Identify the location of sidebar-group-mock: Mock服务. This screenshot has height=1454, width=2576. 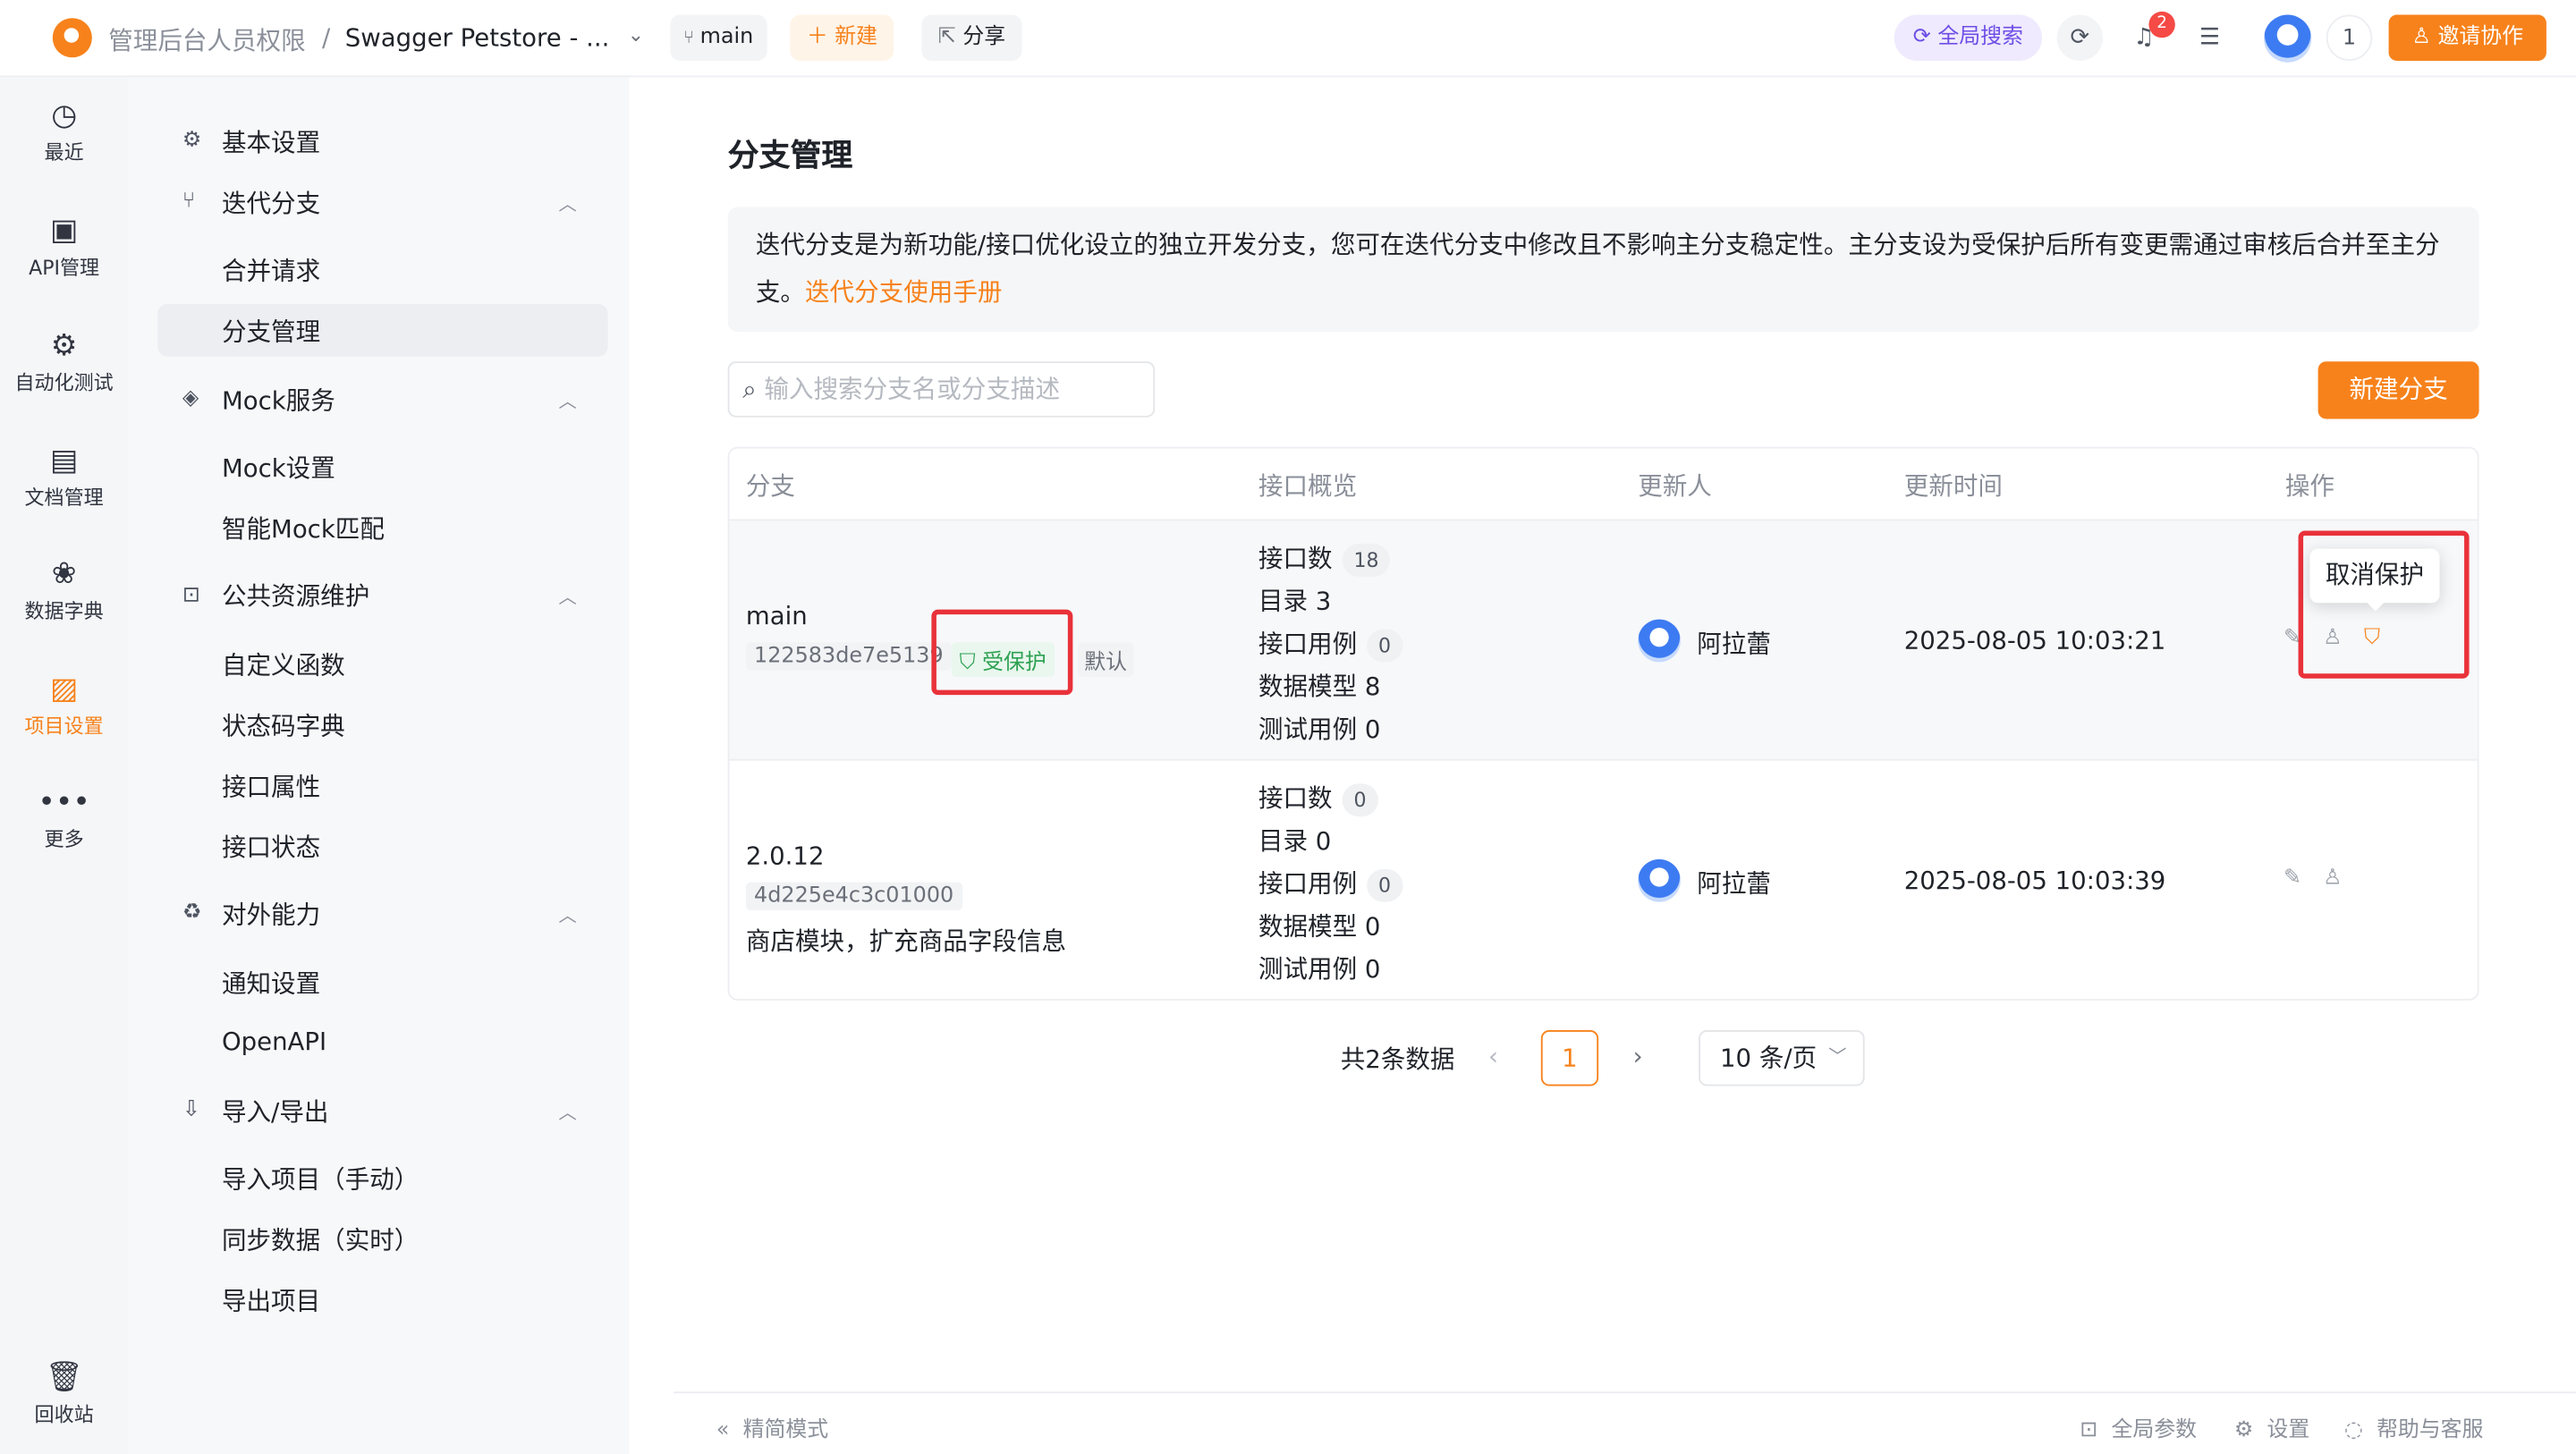
(278, 401).